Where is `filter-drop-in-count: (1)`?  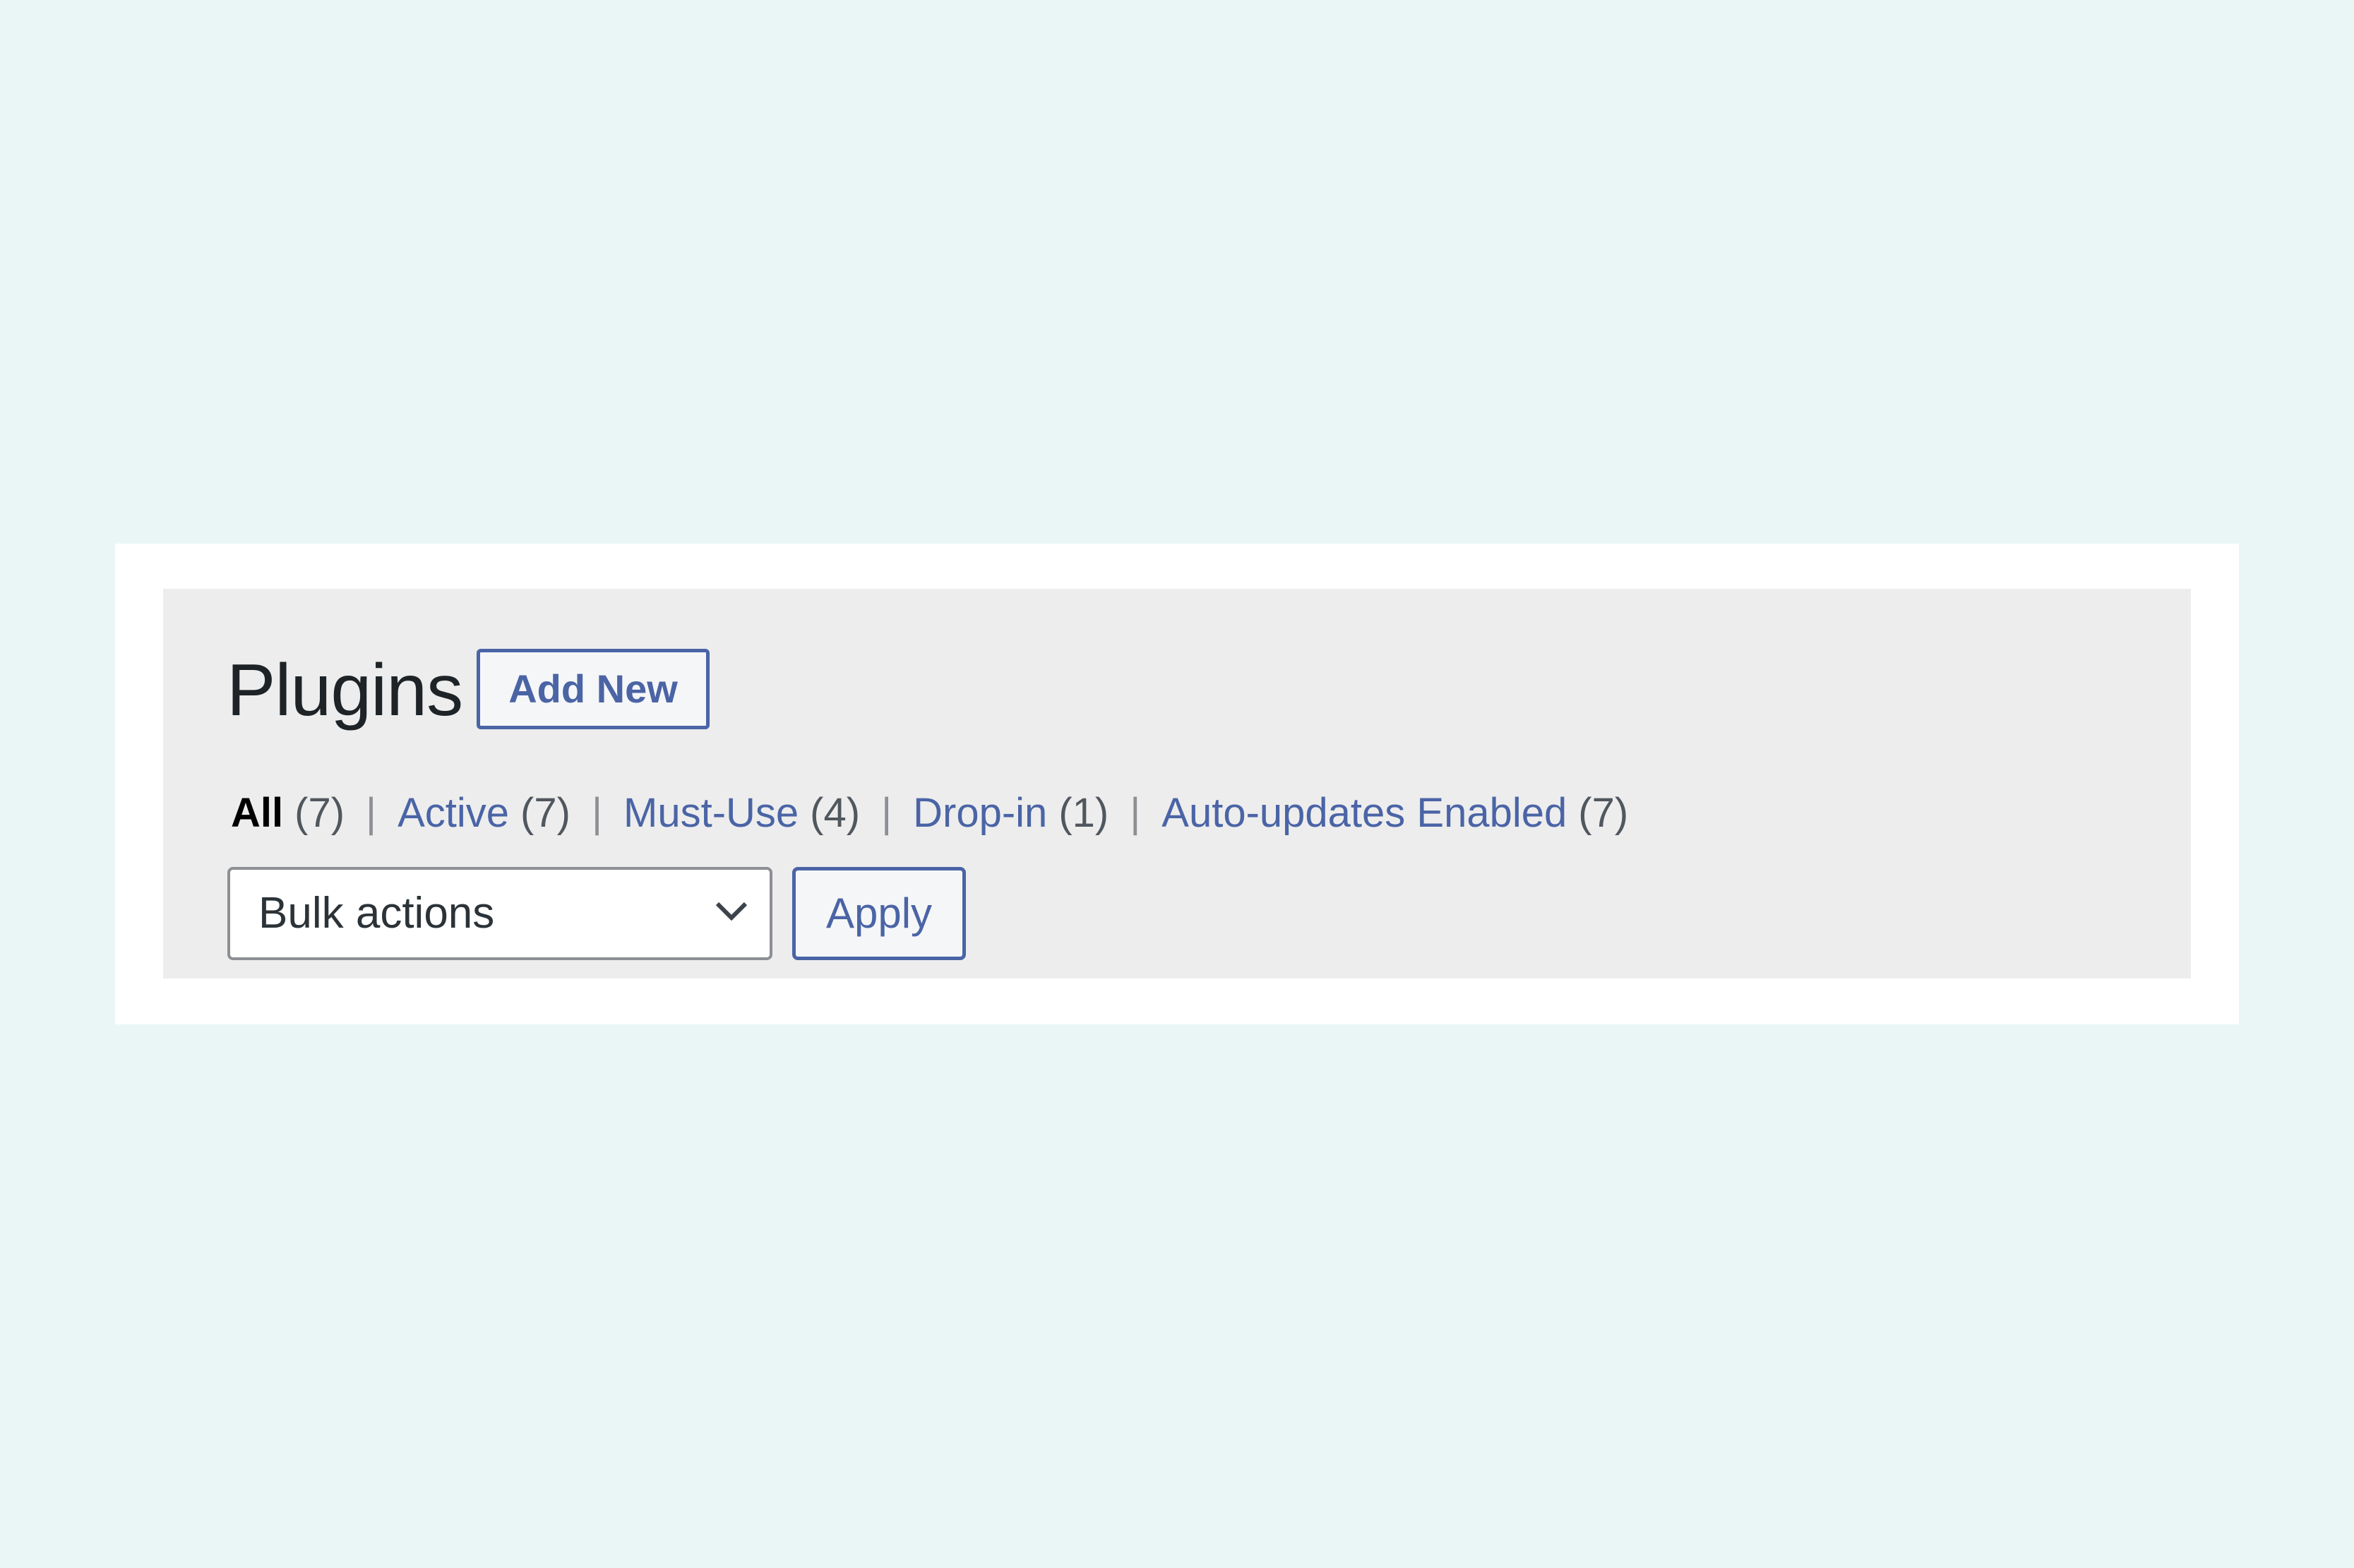
filter-drop-in-count: (1) is located at coordinates (1083, 813).